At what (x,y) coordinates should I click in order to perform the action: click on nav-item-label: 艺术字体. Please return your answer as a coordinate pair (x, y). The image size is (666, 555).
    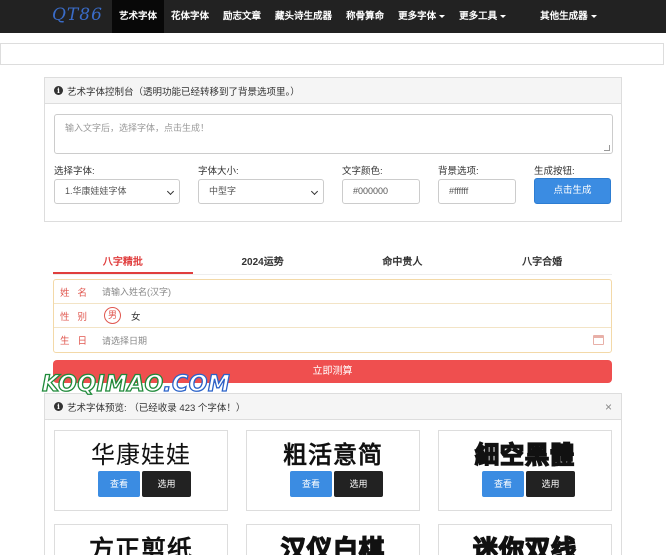
    Looking at the image, I should click on (138, 16).